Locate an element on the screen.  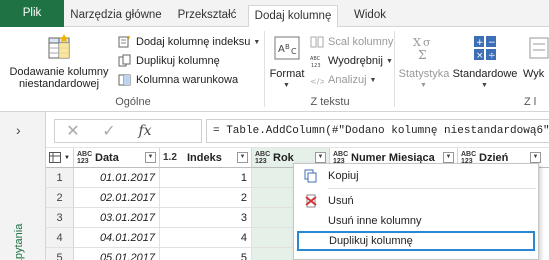
parse-label: Analizuj is located at coordinates (347, 80).